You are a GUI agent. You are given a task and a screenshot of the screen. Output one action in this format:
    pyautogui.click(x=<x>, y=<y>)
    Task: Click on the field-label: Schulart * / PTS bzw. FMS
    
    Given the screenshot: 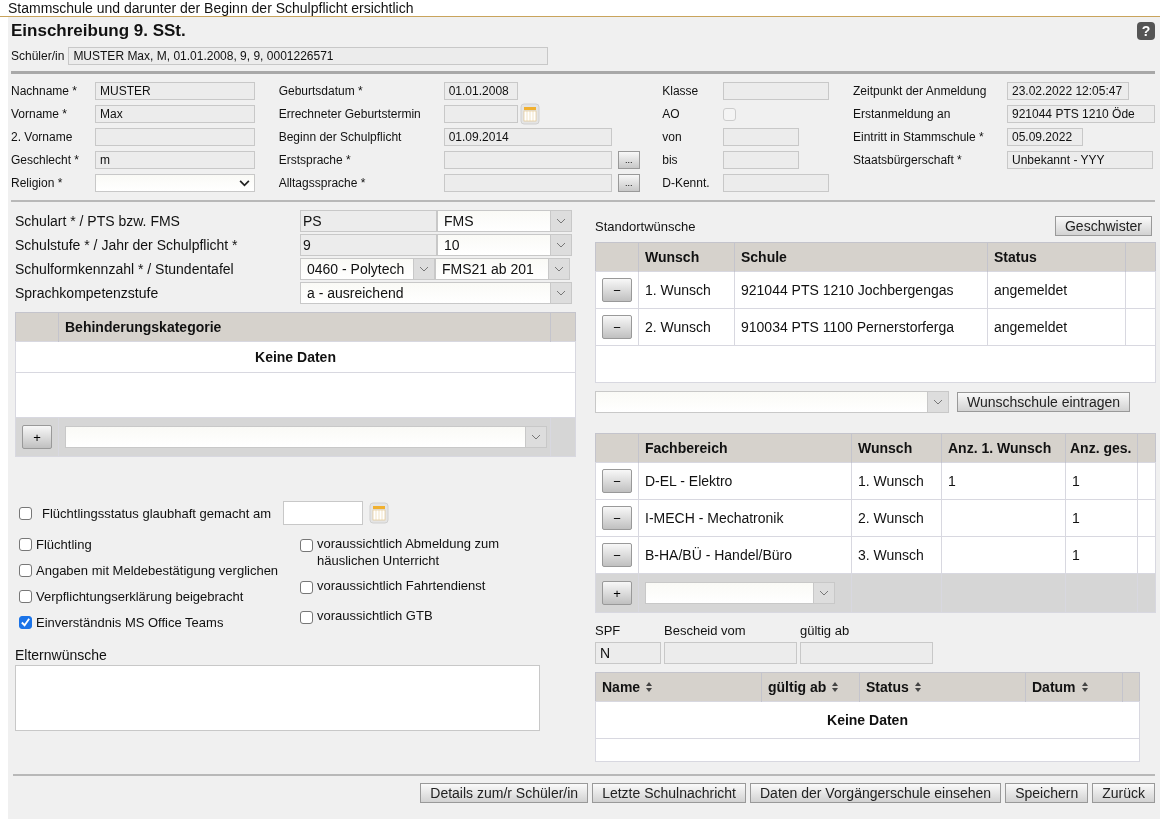 What is the action you would take?
    pyautogui.click(x=98, y=221)
    